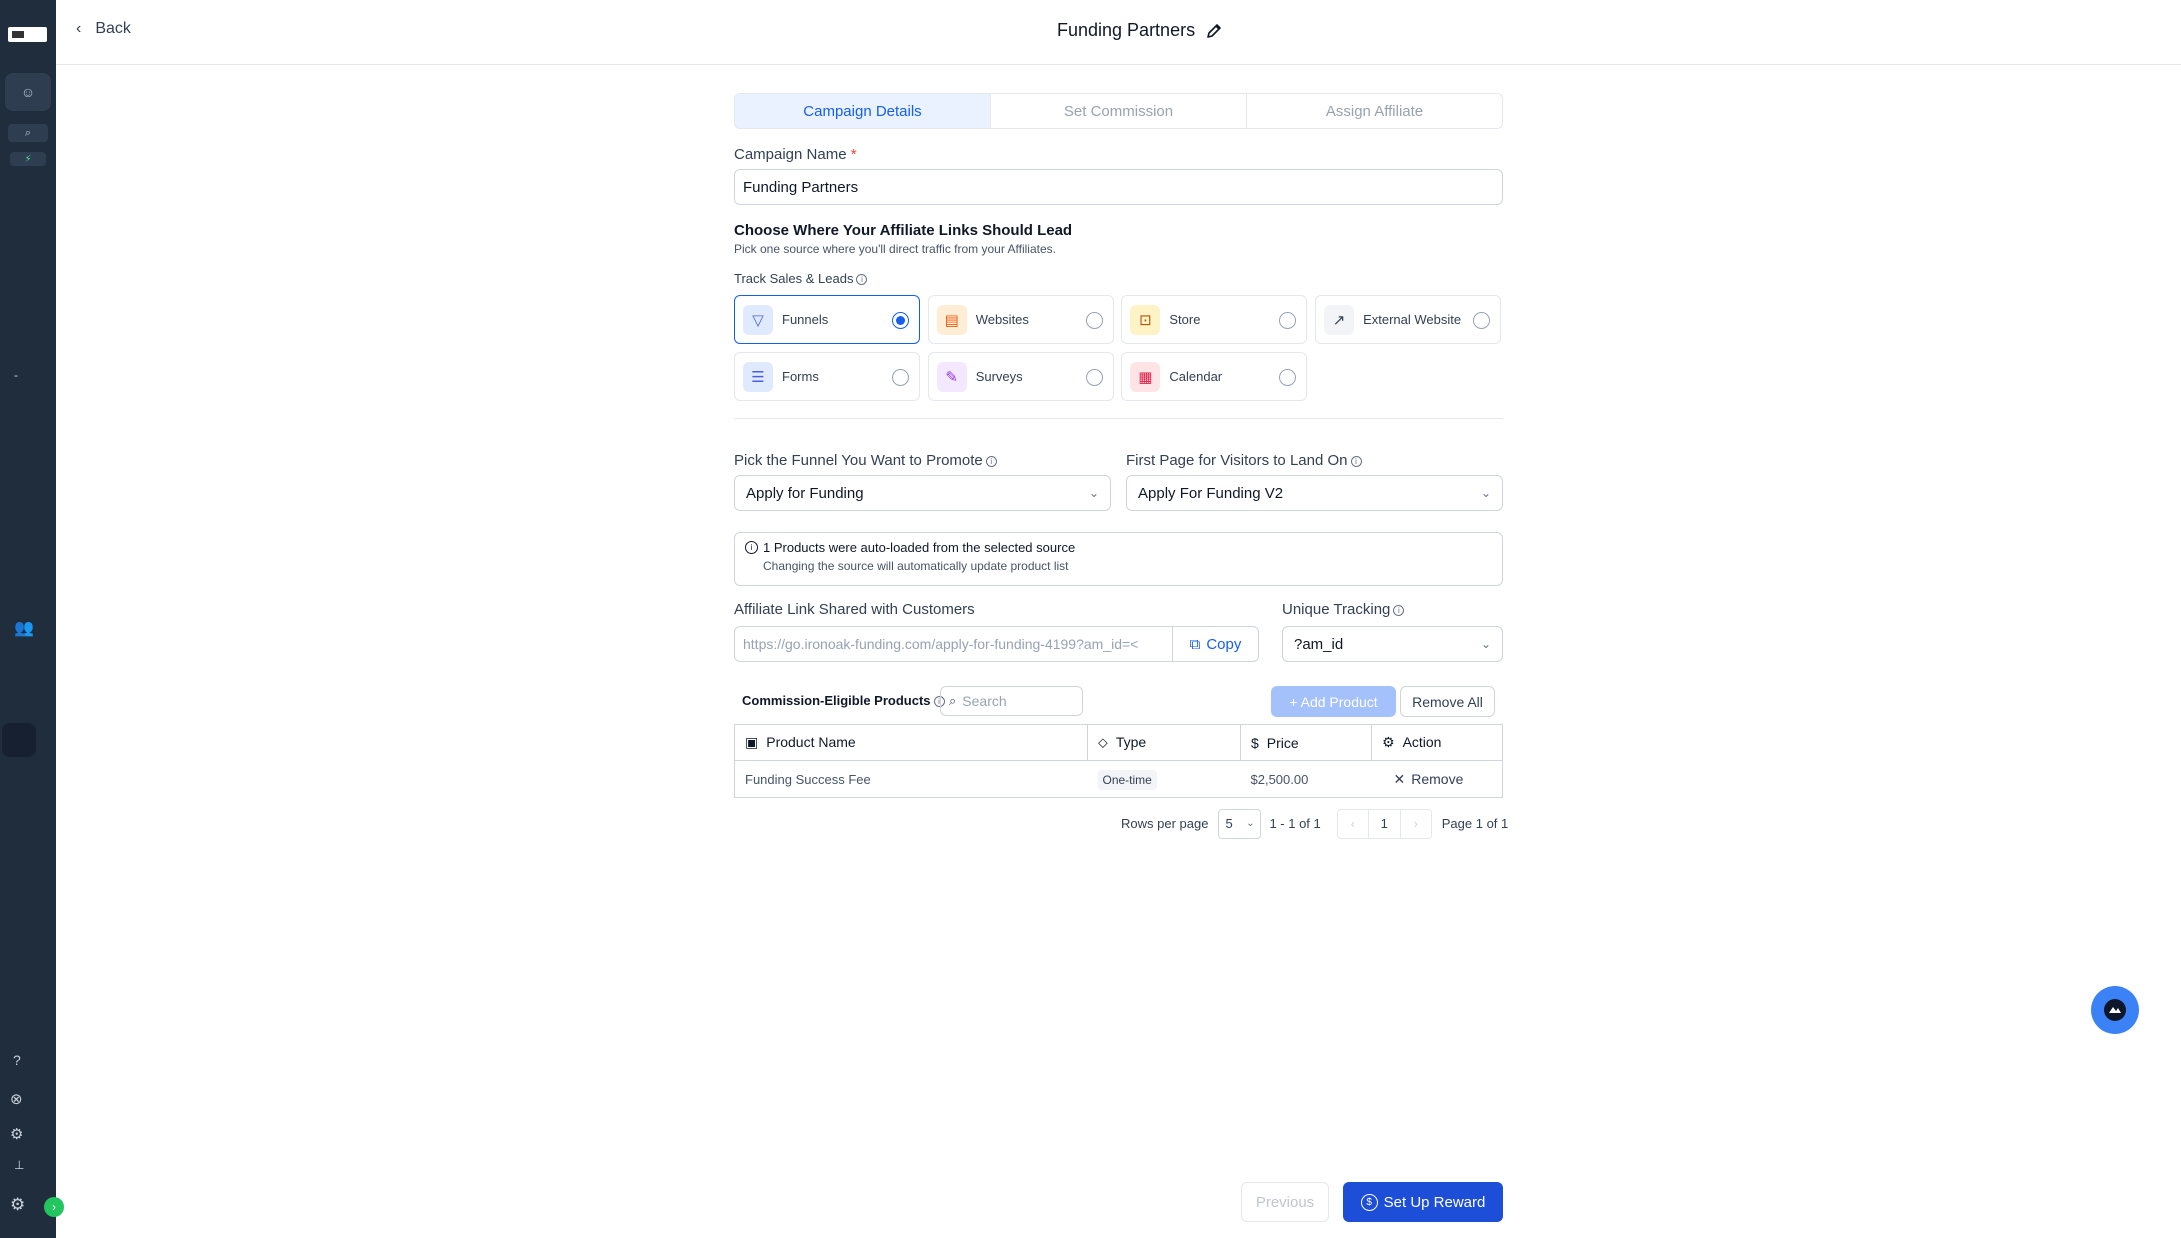 This screenshot has height=1238, width=2181. Describe the element at coordinates (1306, 779) in the screenshot. I see `product-price-cell: $2,500.00` at that location.